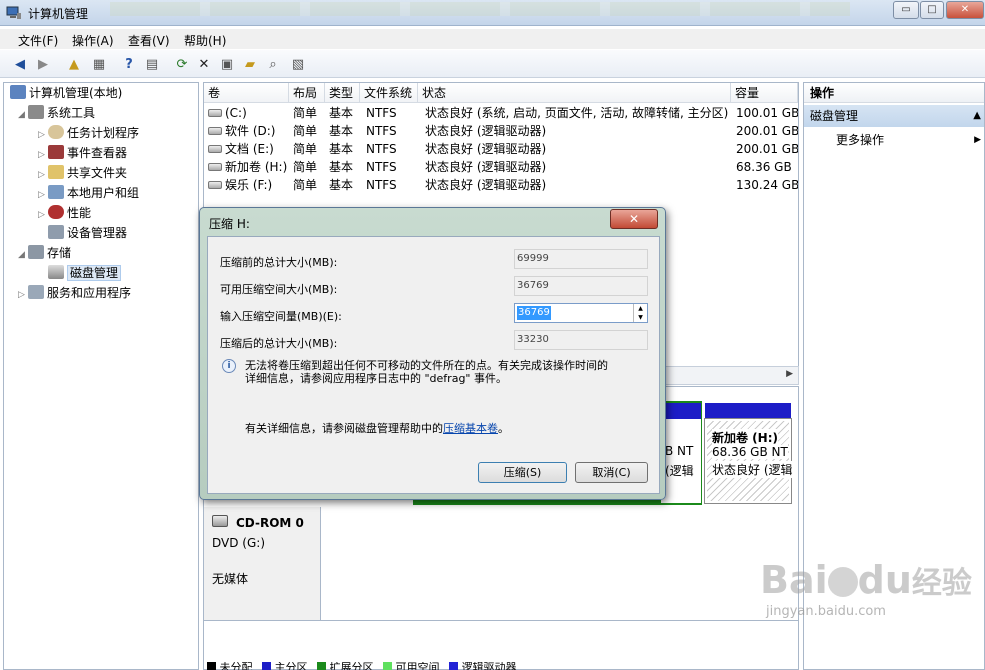  I want to click on volume-row: 文档 (E:) 简单 基本 NTFS 状态良好 (逻辑驱动器) 200.01 GB, so click(501, 149).